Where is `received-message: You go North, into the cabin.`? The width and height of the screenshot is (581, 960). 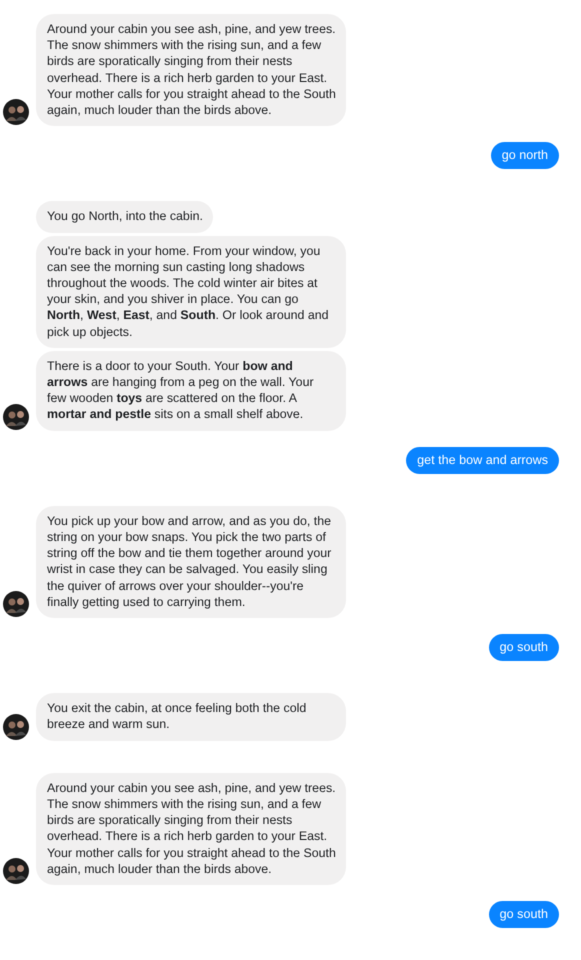 received-message: You go North, into the cabin. is located at coordinates (124, 217).